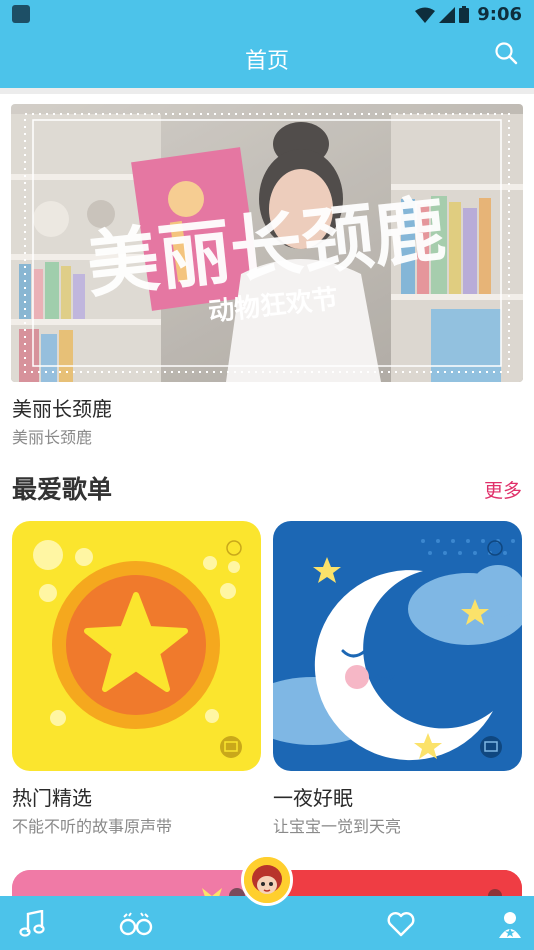  I want to click on playlist-card-sleep, so click(397, 646).